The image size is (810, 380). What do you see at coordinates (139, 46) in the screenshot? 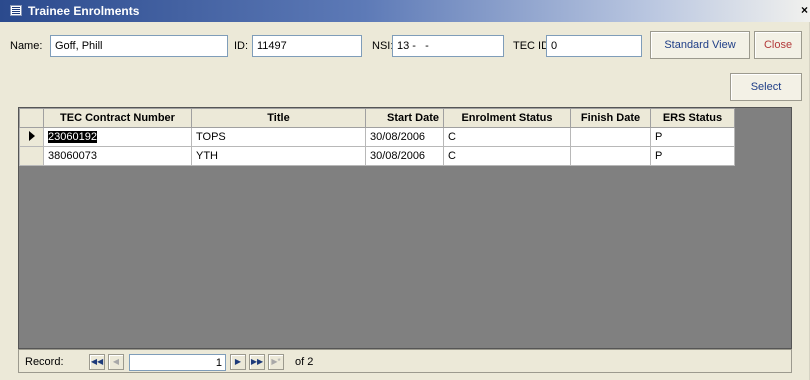
I see `name-field` at bounding box center [139, 46].